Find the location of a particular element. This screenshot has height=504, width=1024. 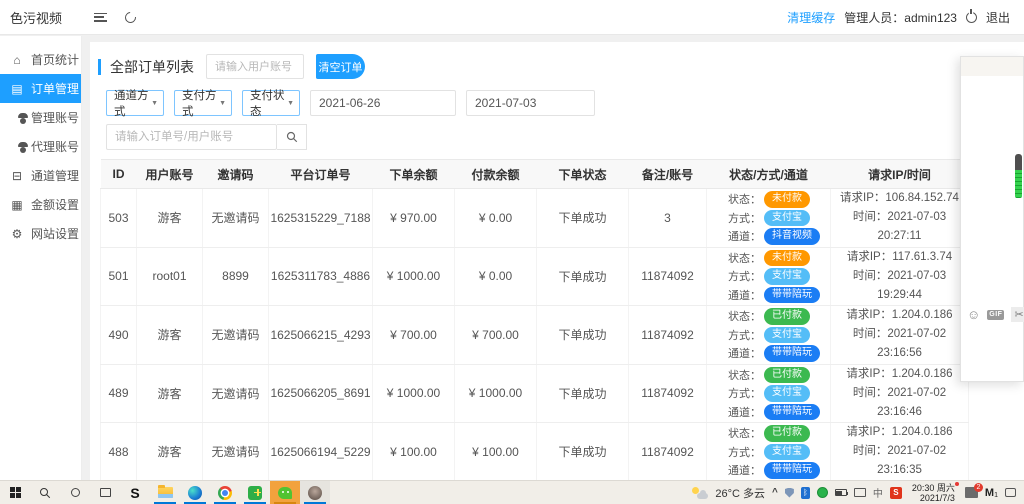

order-search-input is located at coordinates (191, 137).